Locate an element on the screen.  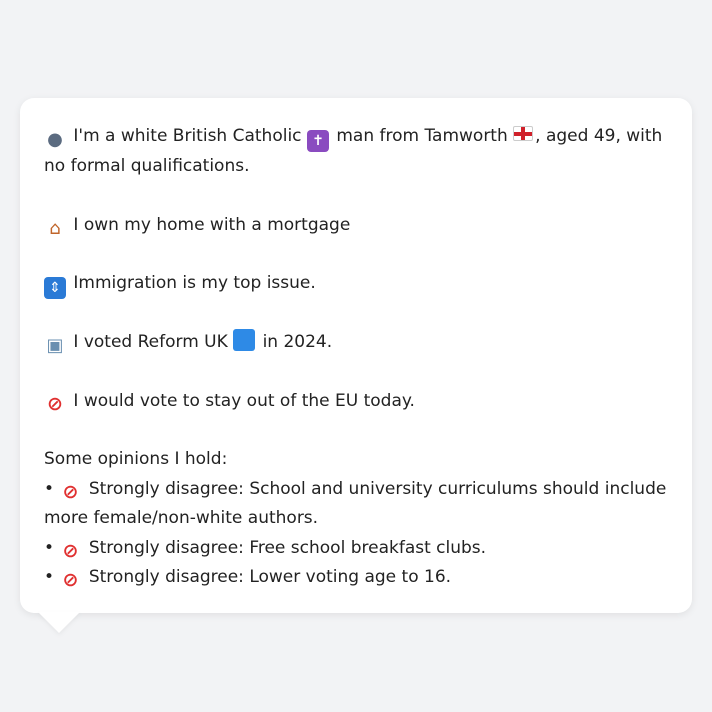
bubble-tail is located at coordinates (59, 622).